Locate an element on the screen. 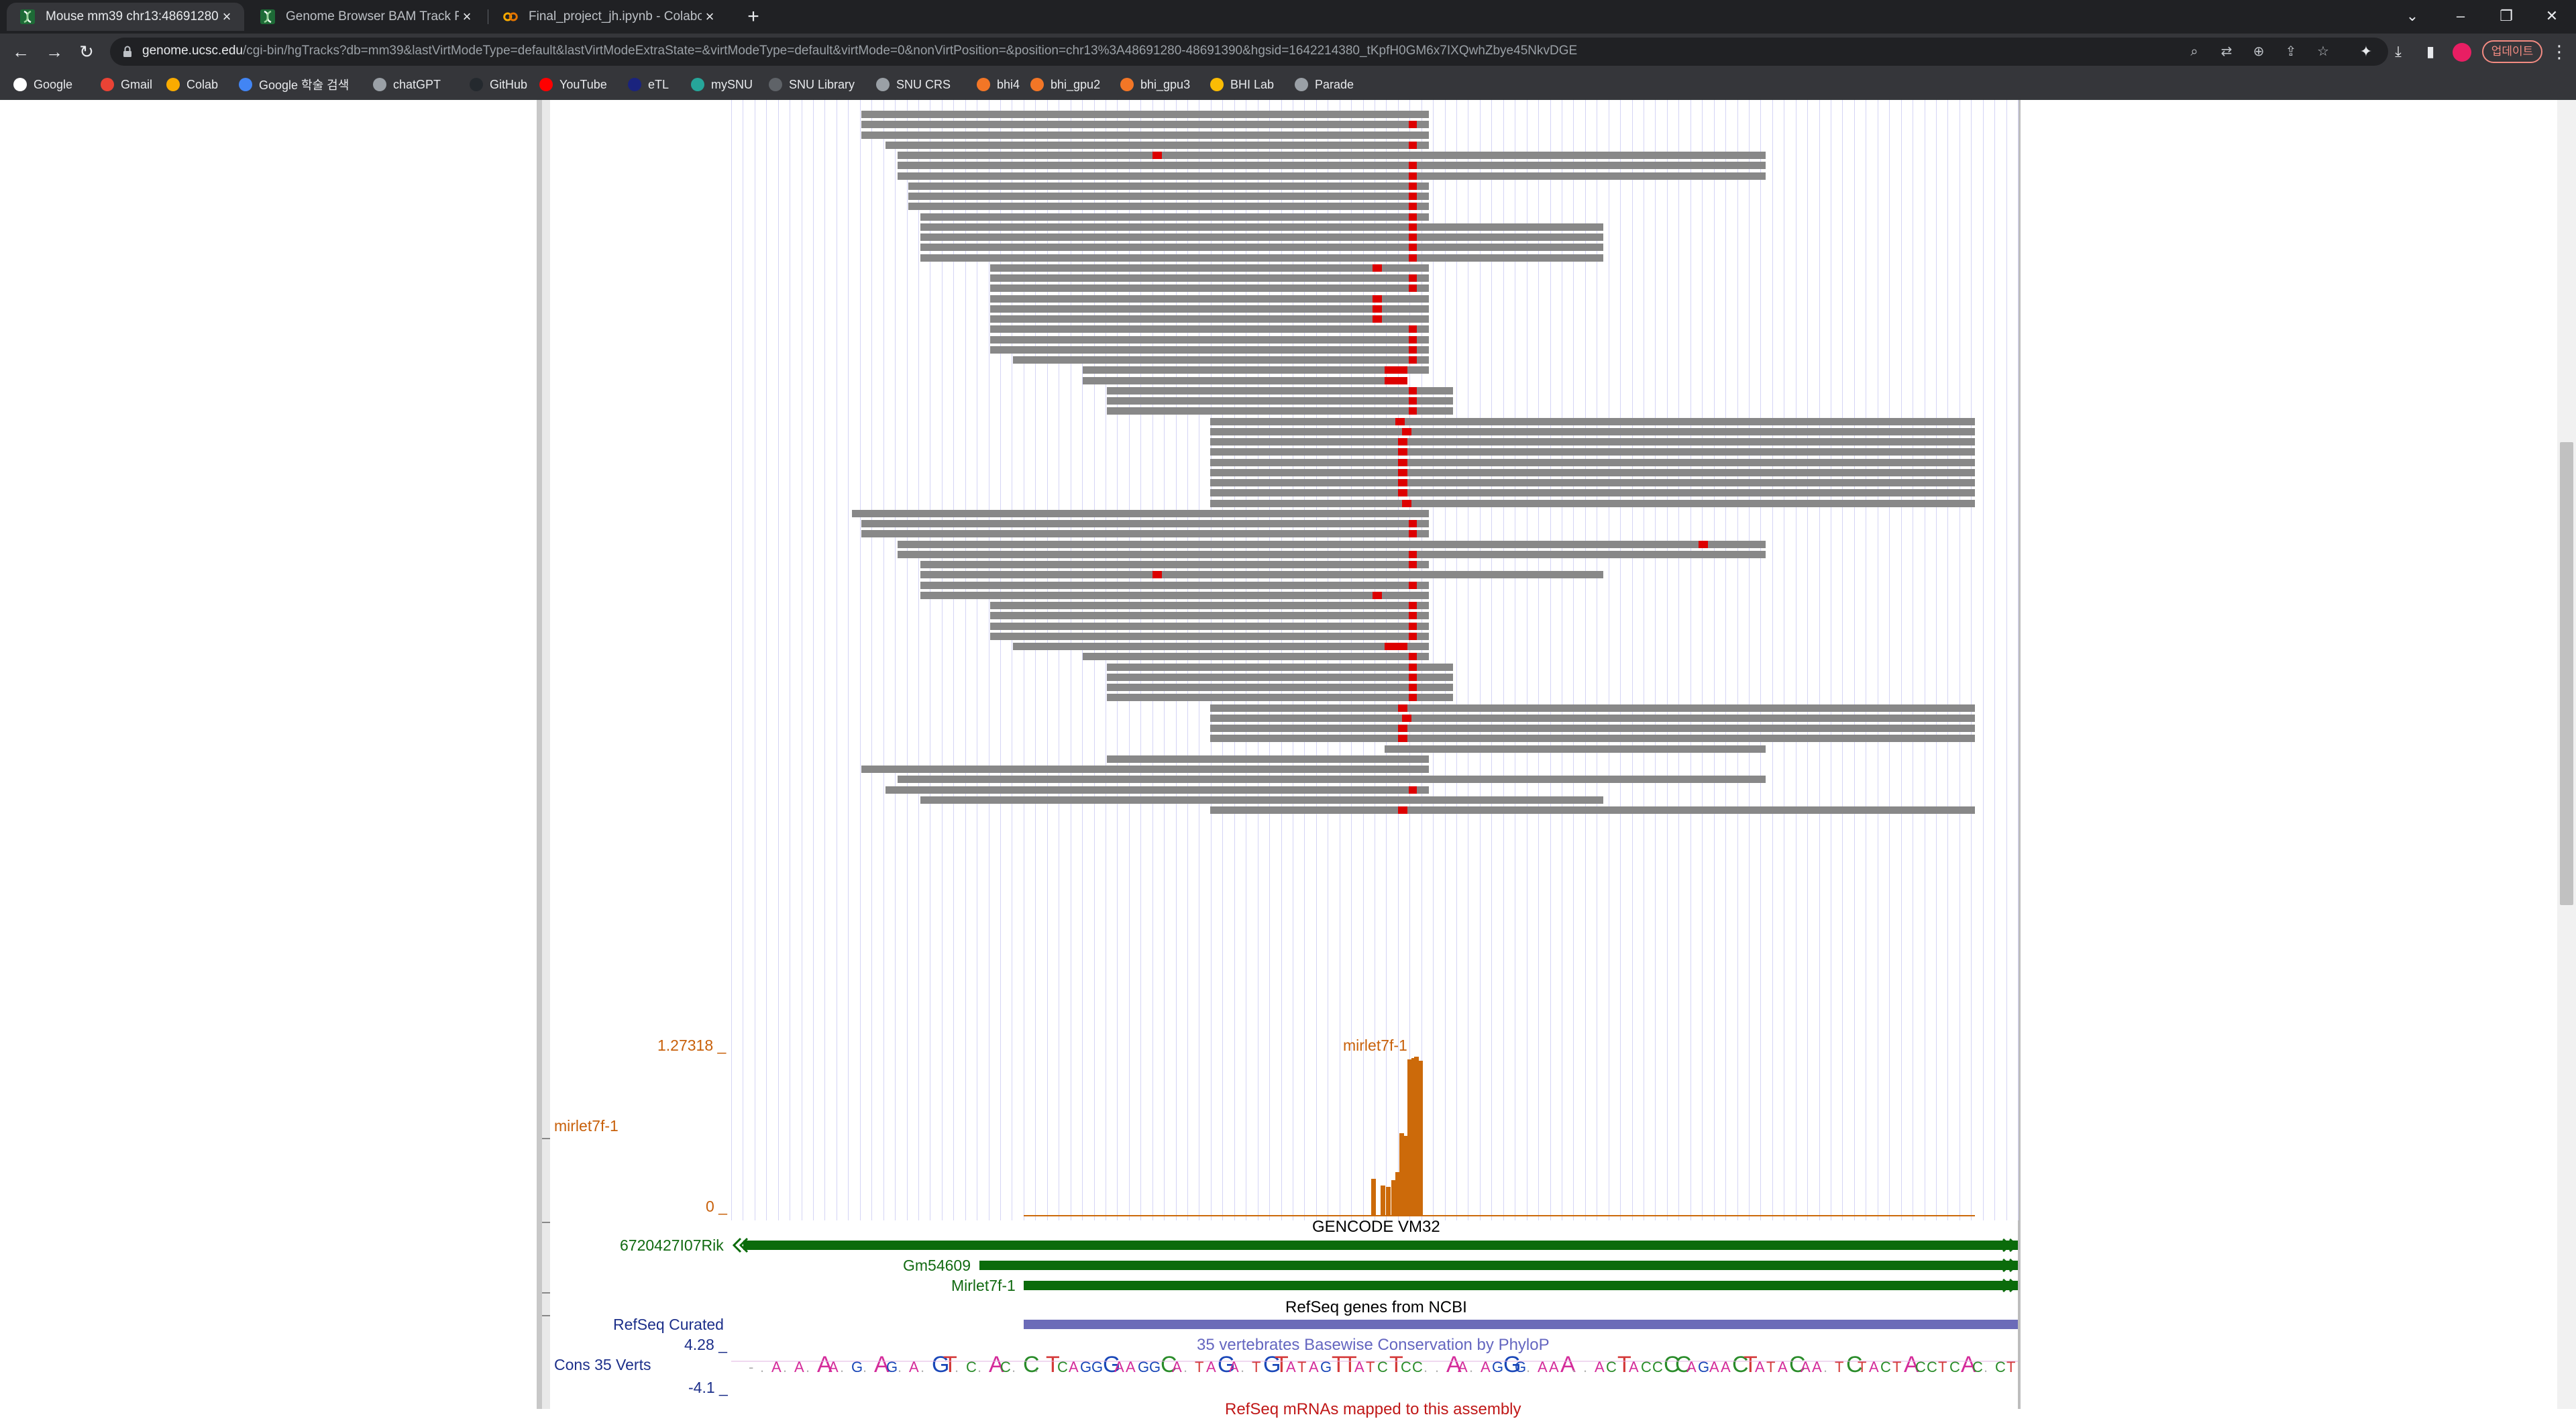 The width and height of the screenshot is (2576, 1419). bookmark-gmail: Gmail is located at coordinates (126, 84).